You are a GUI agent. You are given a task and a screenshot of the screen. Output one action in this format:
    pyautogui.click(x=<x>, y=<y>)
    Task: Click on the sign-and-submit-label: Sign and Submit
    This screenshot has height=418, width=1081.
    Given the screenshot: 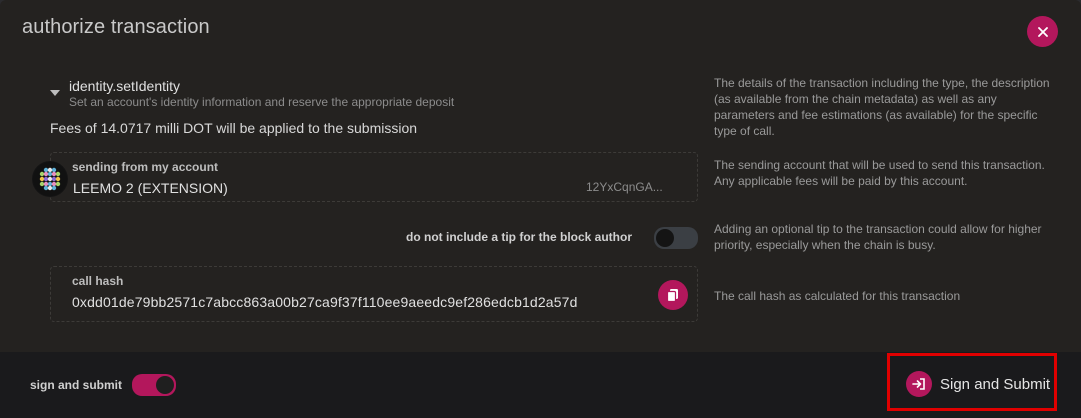 What is the action you would take?
    pyautogui.click(x=995, y=384)
    